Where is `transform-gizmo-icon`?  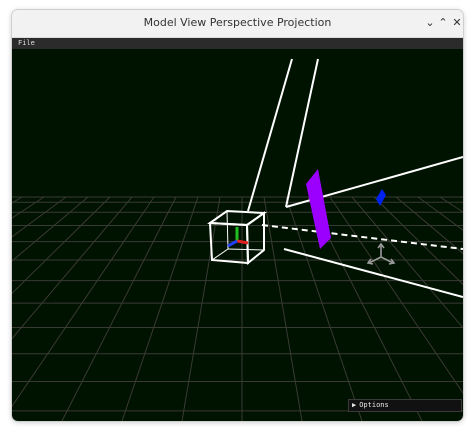
transform-gizmo-icon is located at coordinates (381, 253).